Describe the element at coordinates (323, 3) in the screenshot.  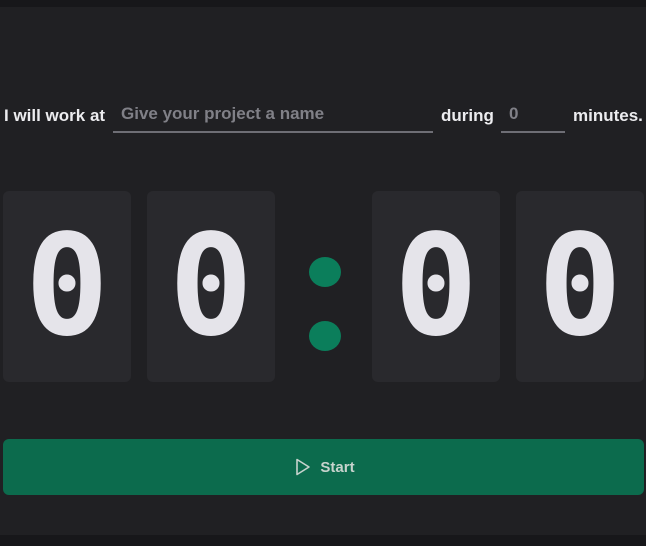
I see `top-bar` at that location.